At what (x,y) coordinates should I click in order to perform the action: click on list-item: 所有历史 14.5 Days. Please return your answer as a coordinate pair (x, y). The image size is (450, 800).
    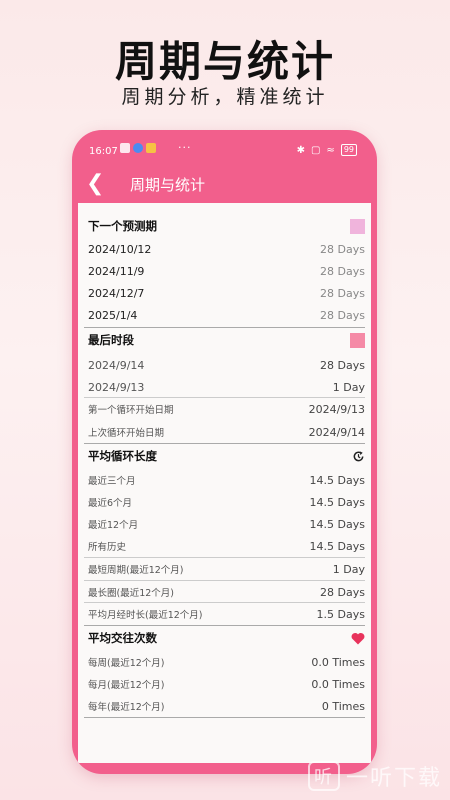
    Looking at the image, I should click on (226, 546).